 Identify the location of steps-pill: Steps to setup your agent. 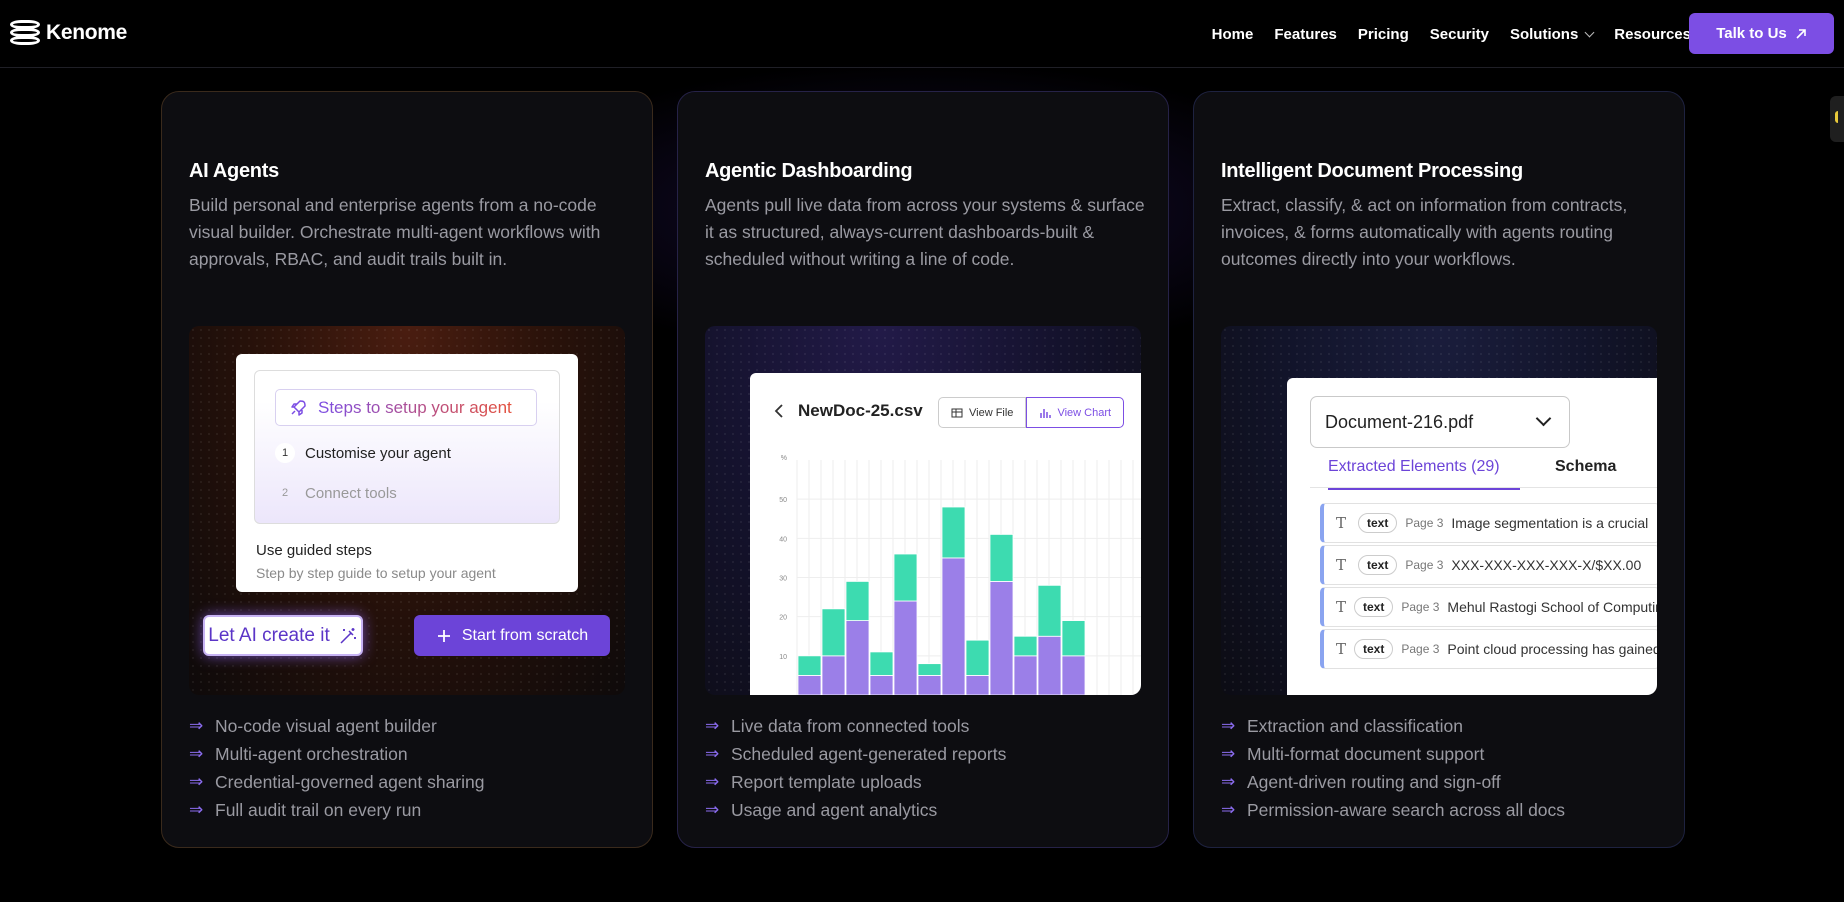
(406, 407).